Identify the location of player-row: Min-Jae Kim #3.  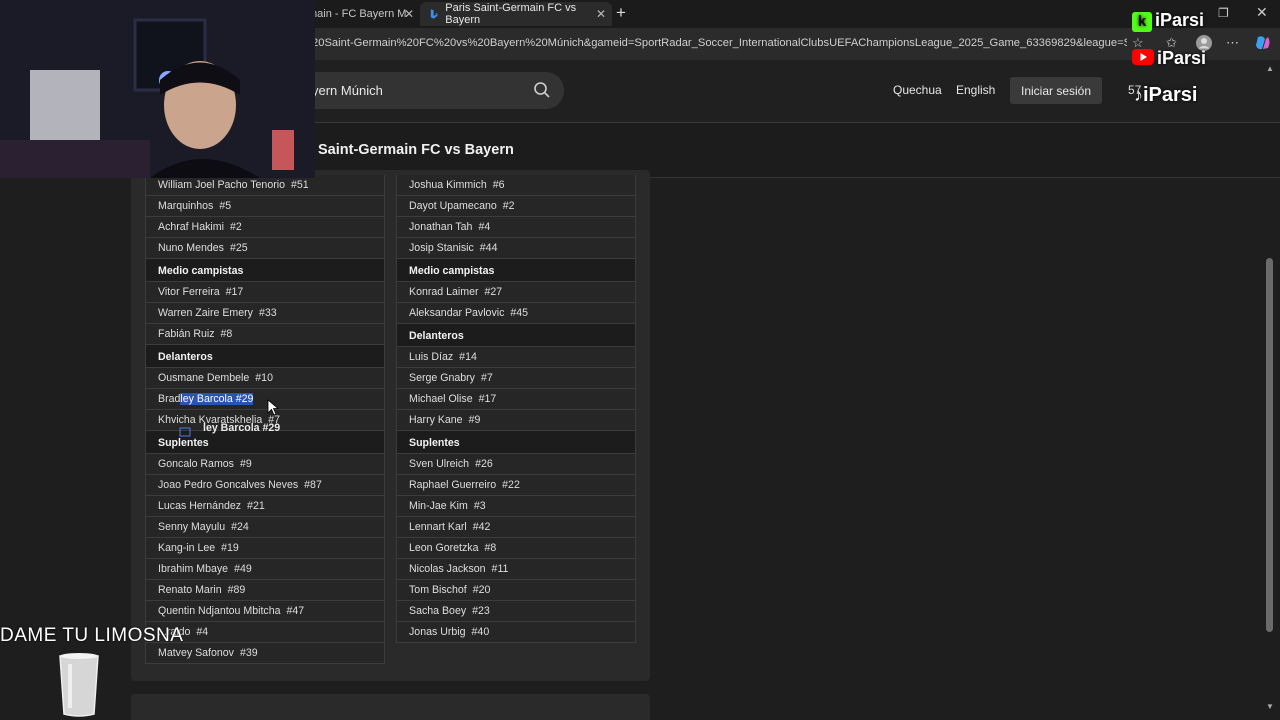
(516, 506).